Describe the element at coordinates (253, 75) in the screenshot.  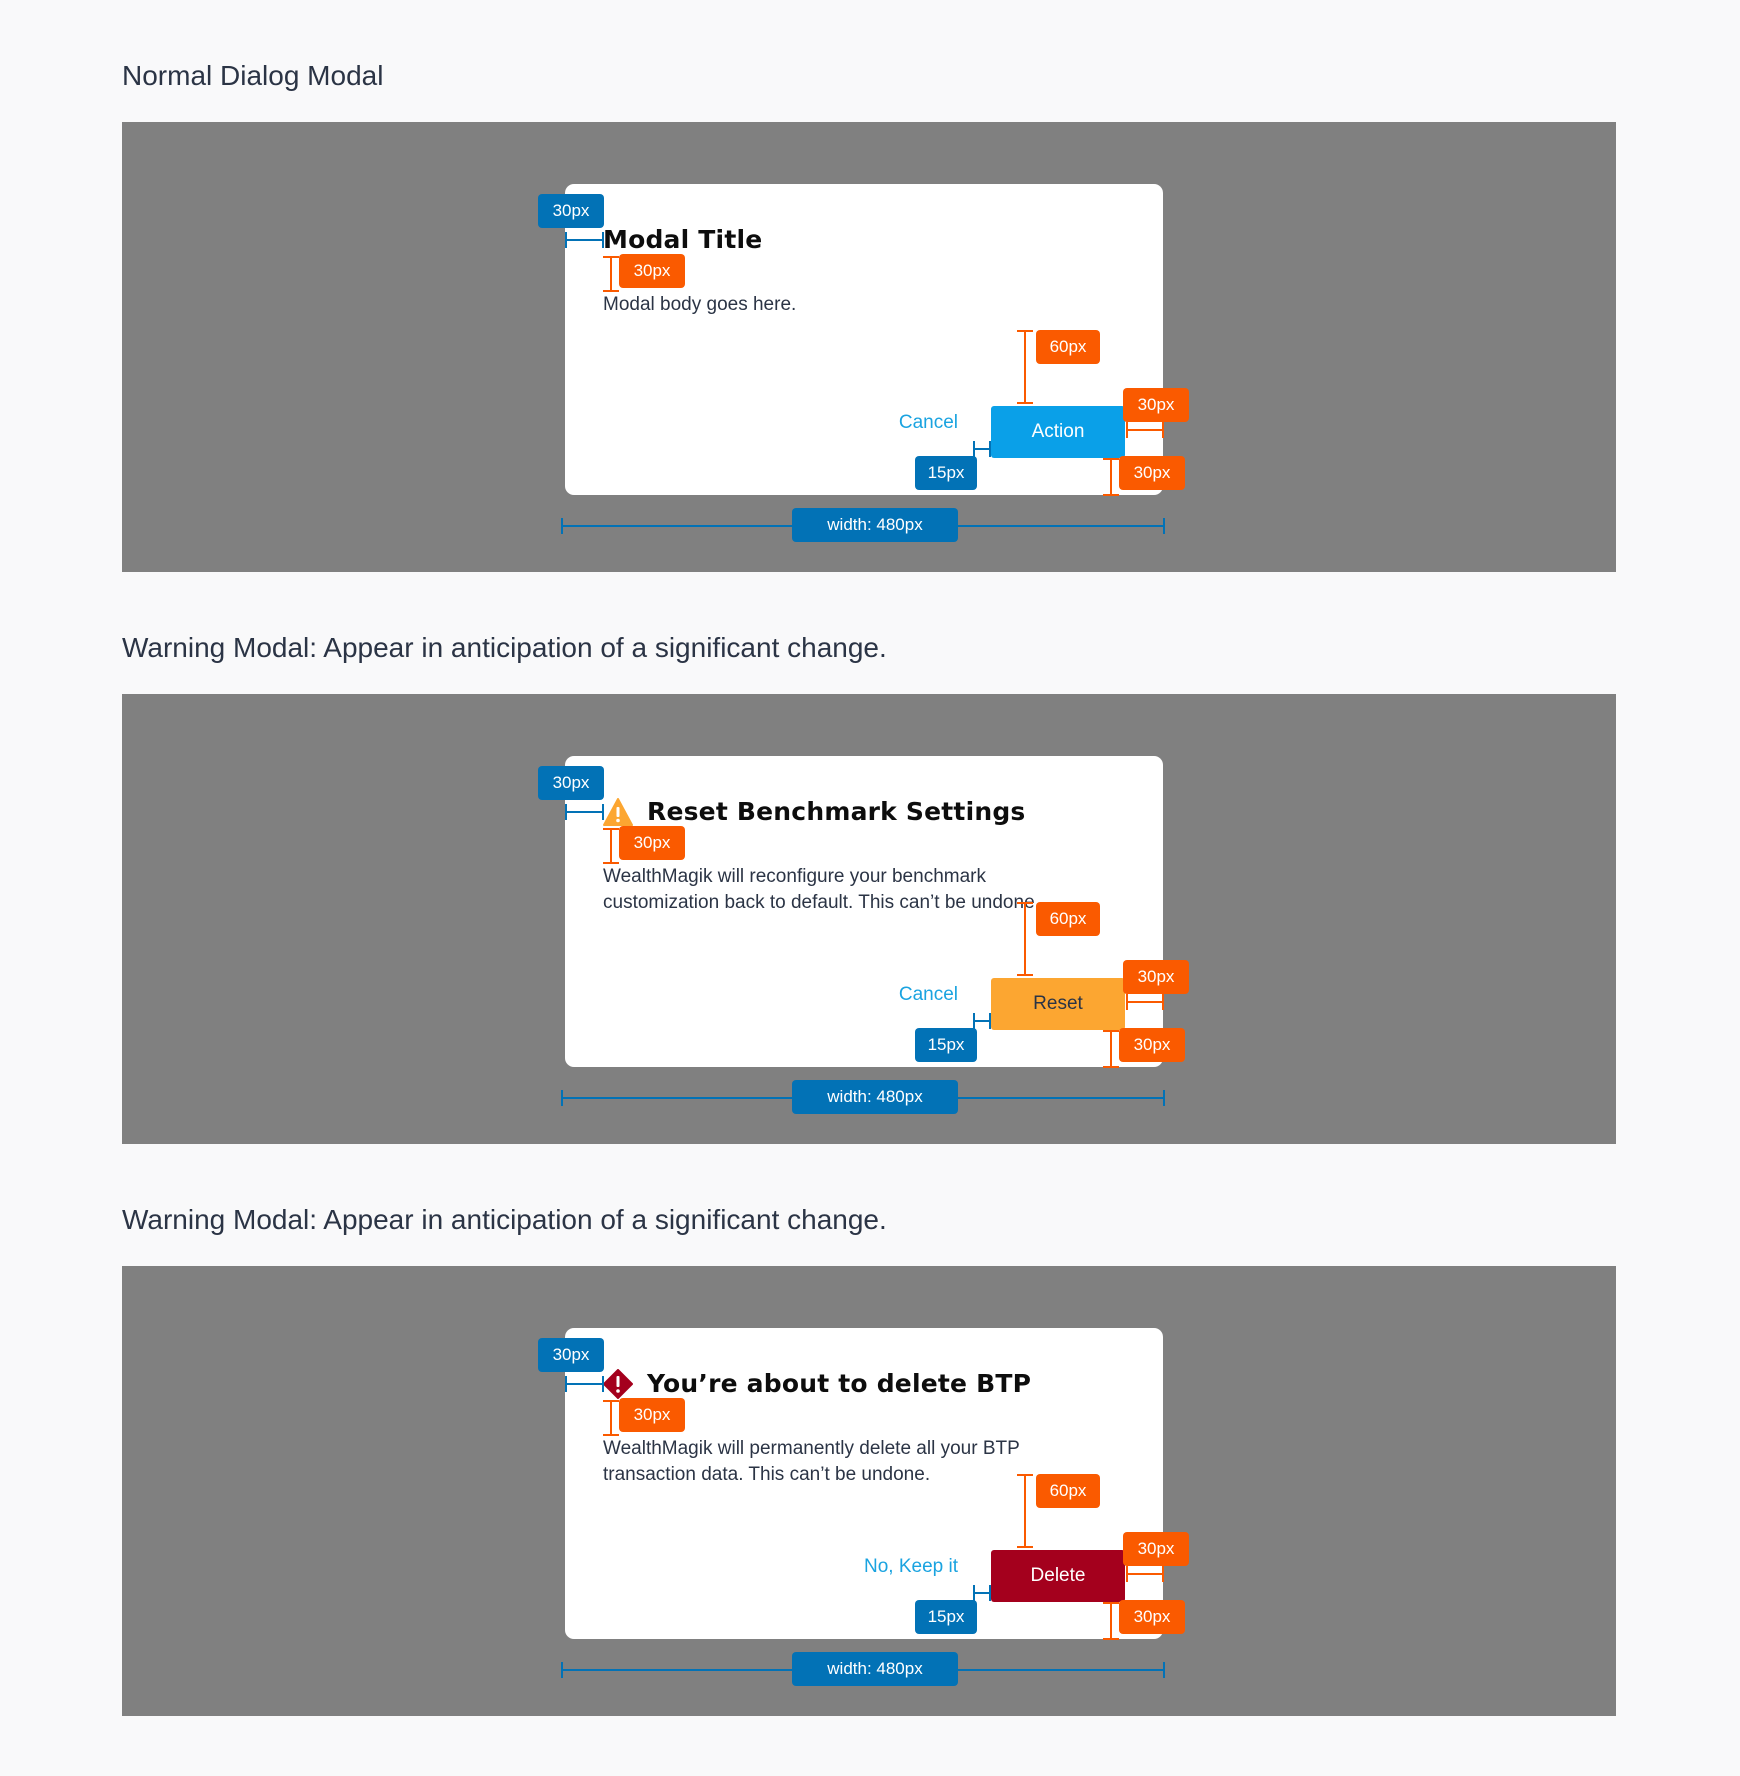
I see `section-heading: Normal Dialog Modal` at that location.